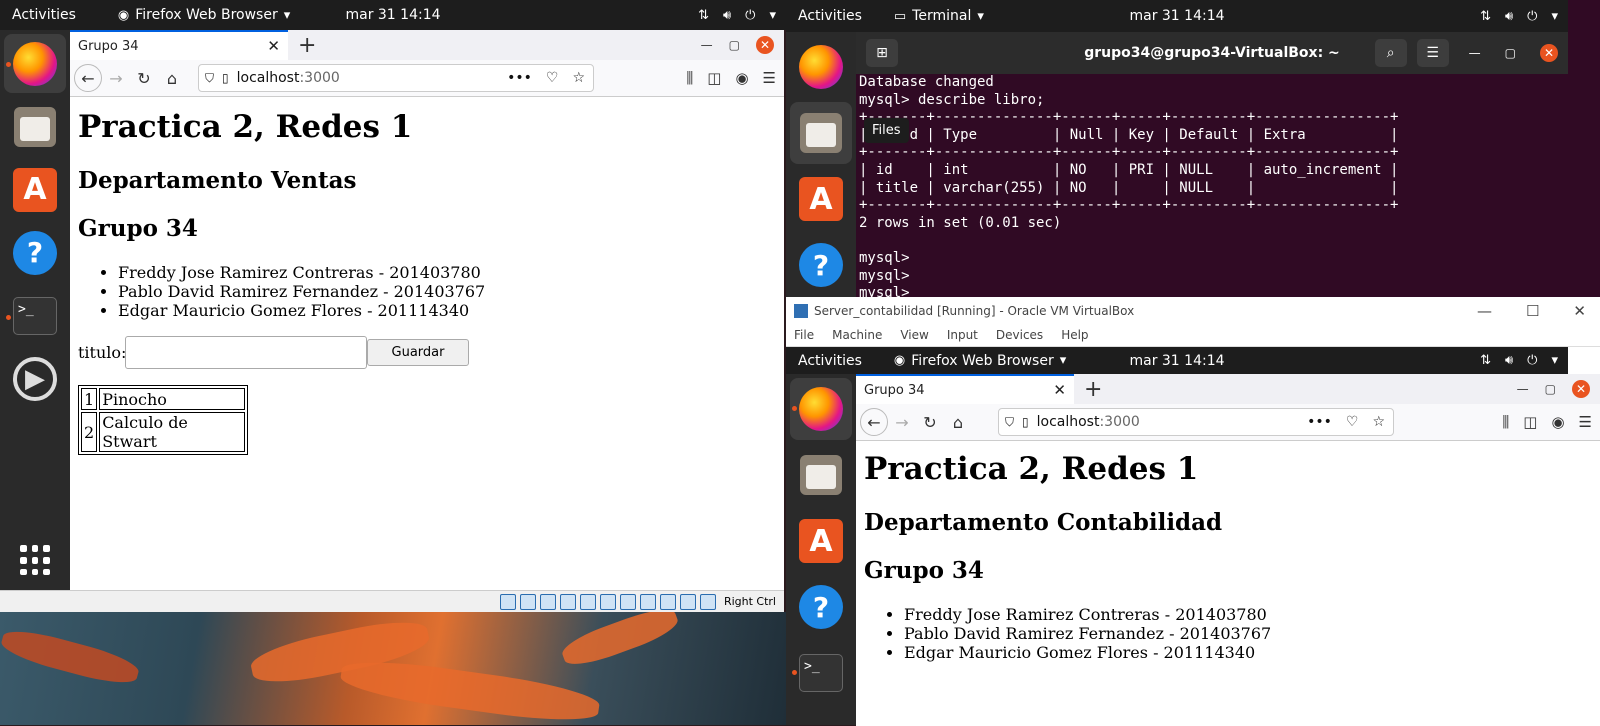 Image resolution: width=1600 pixels, height=726 pixels. I want to click on menu-machine: Machine, so click(857, 335).